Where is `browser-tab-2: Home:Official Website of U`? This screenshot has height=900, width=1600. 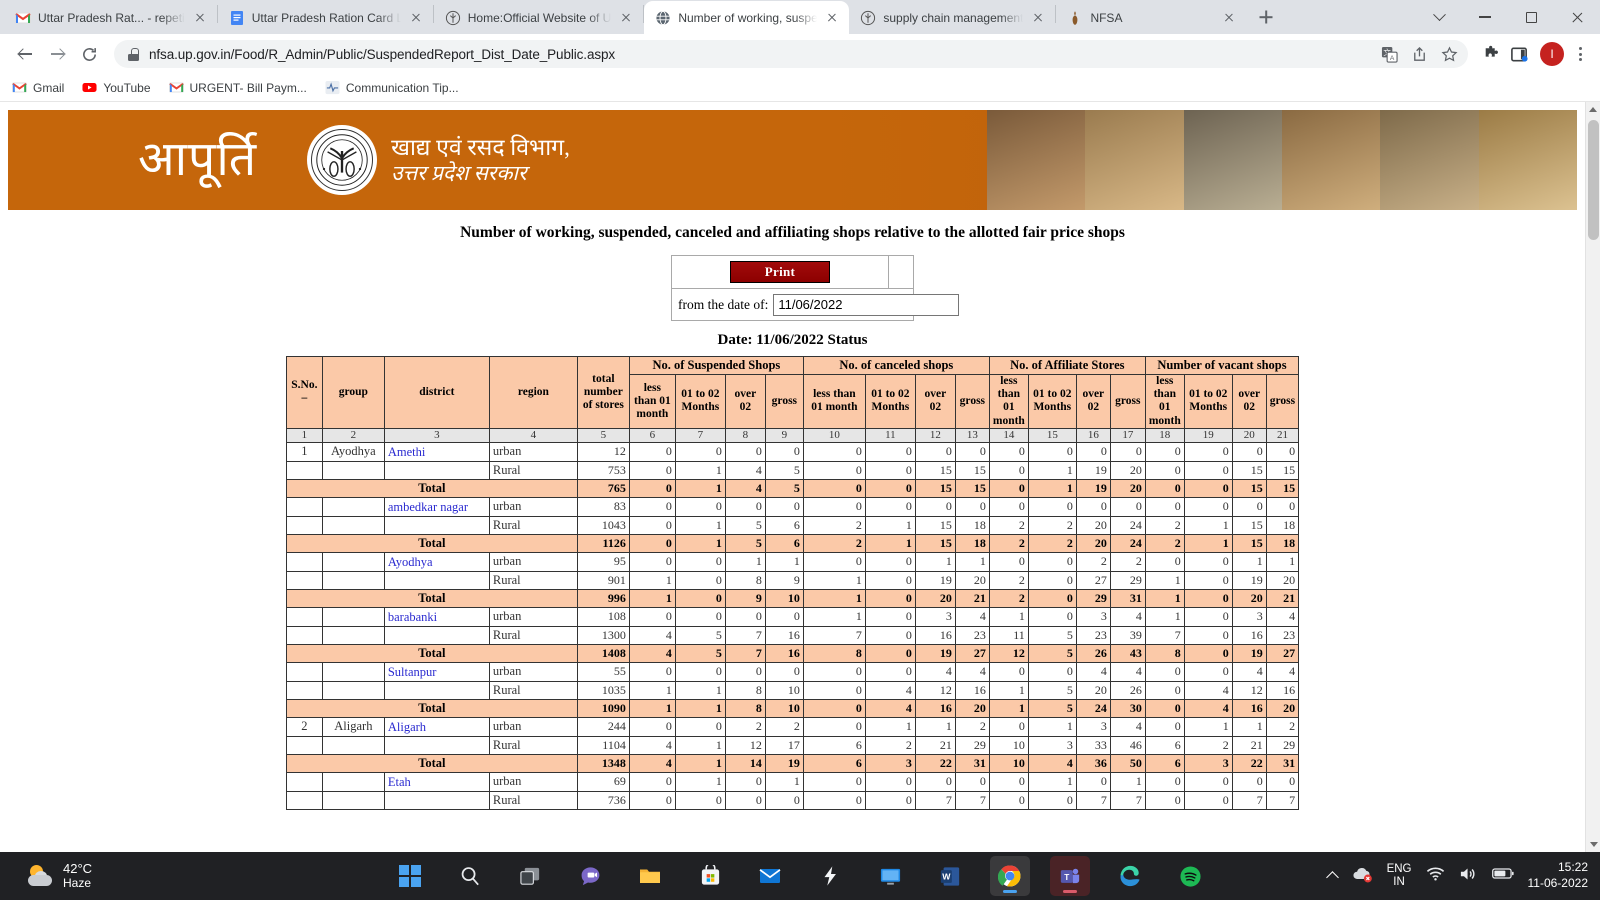
browser-tab-2: Home:Official Website of U is located at coordinates (538, 17).